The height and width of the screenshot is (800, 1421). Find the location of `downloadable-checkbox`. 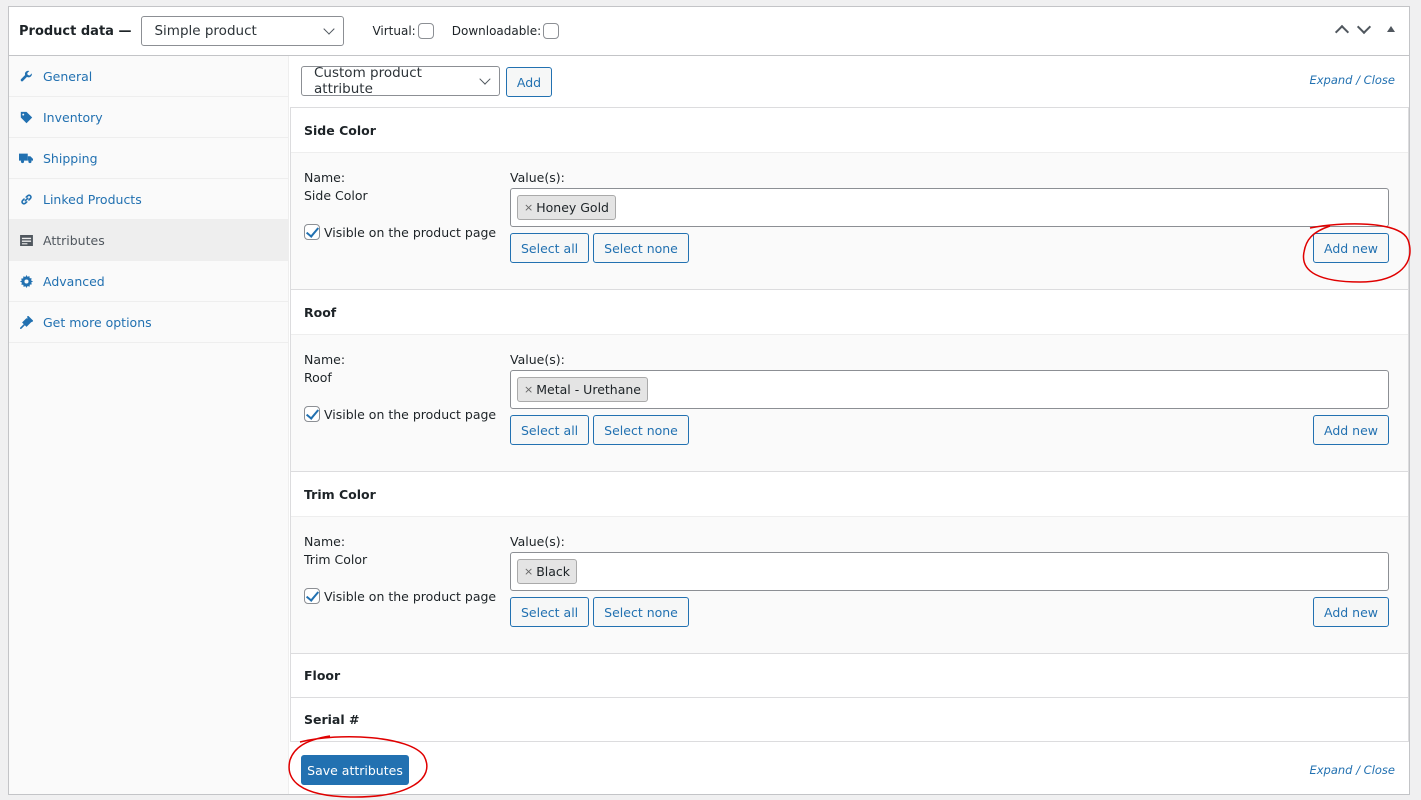

downloadable-checkbox is located at coordinates (551, 31).